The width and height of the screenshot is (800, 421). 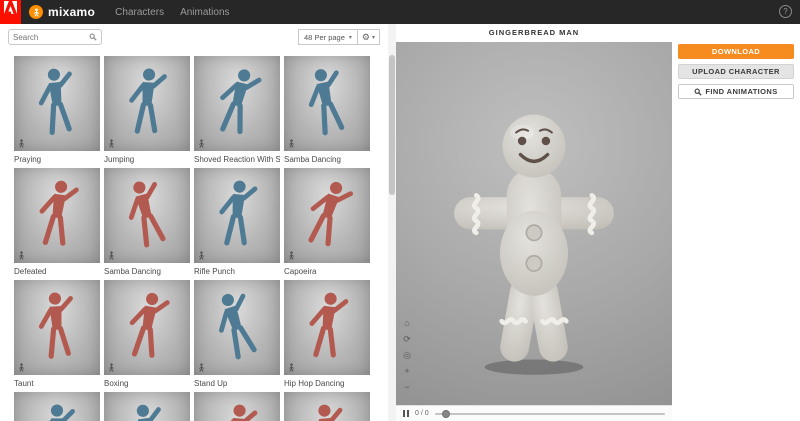 I want to click on search-input, so click(x=51, y=37).